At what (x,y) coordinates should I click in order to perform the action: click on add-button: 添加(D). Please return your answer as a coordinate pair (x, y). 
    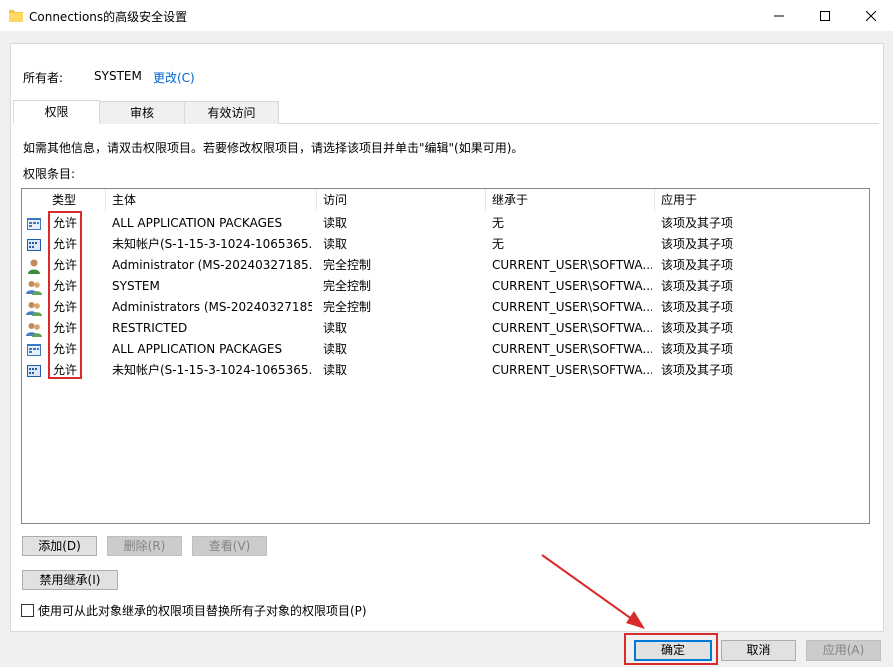
    Looking at the image, I should click on (59, 546).